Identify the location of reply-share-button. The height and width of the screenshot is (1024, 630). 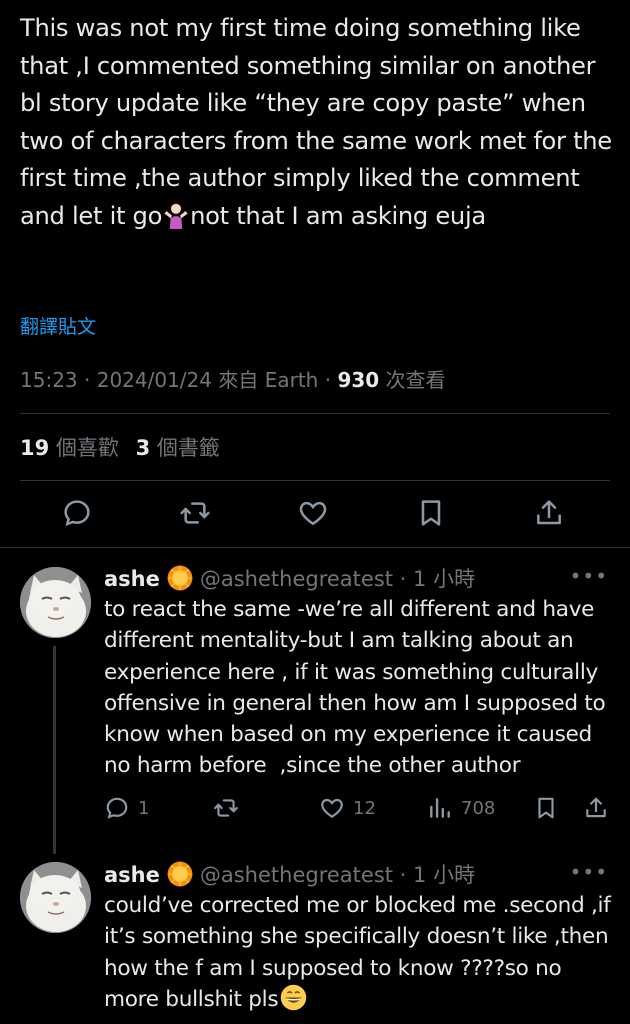
(596, 808).